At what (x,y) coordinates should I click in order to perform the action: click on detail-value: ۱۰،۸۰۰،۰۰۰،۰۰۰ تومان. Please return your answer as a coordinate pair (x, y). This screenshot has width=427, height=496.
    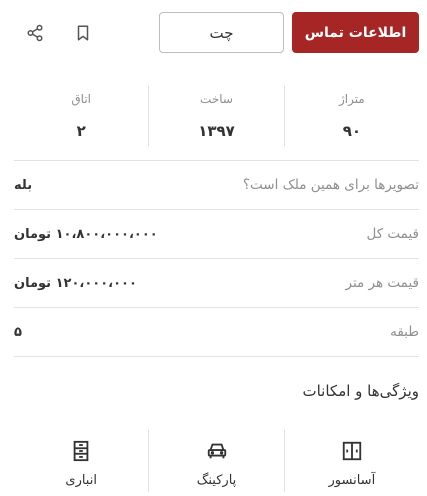
    Looking at the image, I should click on (86, 234).